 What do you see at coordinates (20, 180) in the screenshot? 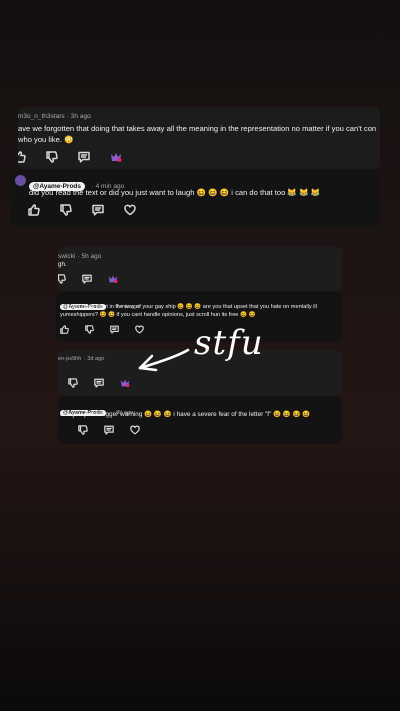
I see `avatar` at bounding box center [20, 180].